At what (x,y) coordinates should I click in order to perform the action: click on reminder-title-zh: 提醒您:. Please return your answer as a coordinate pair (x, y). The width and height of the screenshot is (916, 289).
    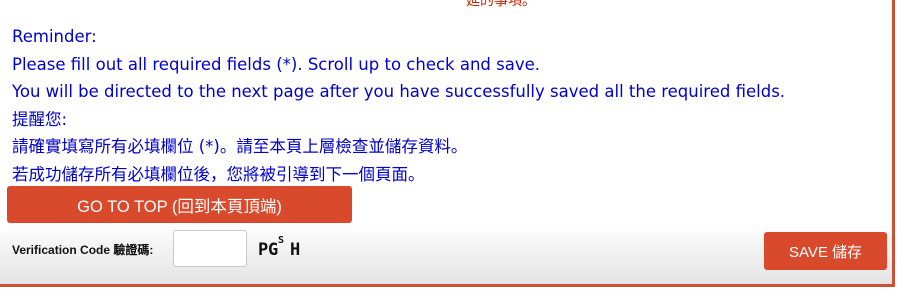
    Looking at the image, I should click on (40, 119).